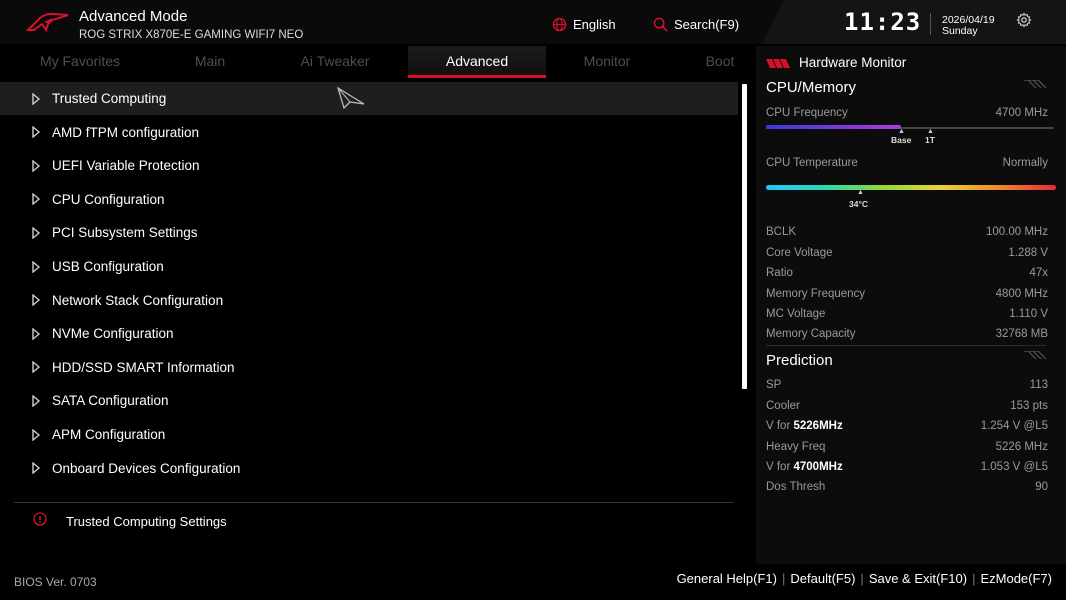 Image resolution: width=1066 pixels, height=600 pixels. I want to click on cpu-temperature-label: CPU Temperature, so click(812, 163).